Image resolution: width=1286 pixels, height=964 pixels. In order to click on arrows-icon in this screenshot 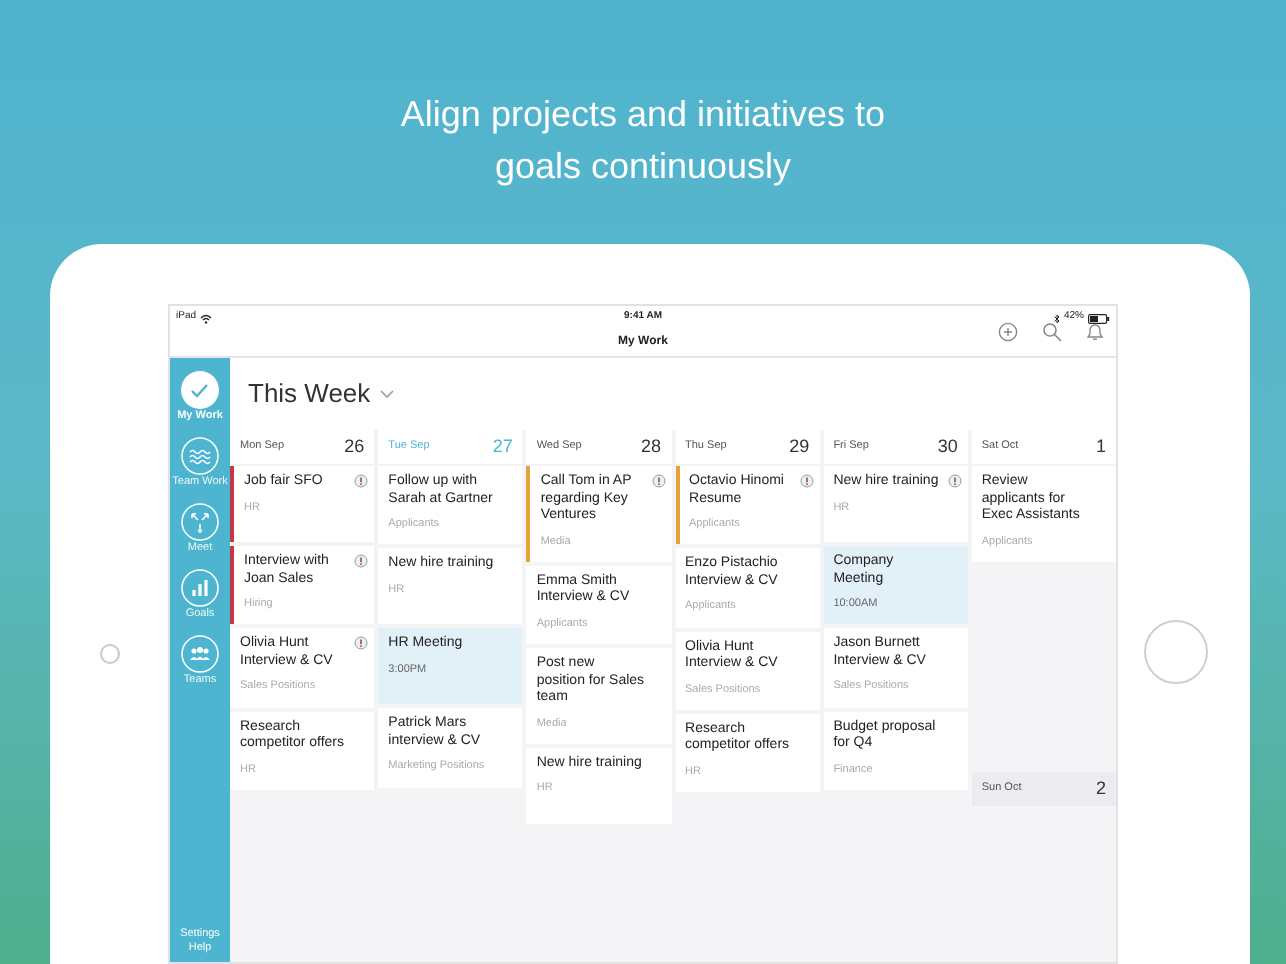, I will do `click(200, 522)`.